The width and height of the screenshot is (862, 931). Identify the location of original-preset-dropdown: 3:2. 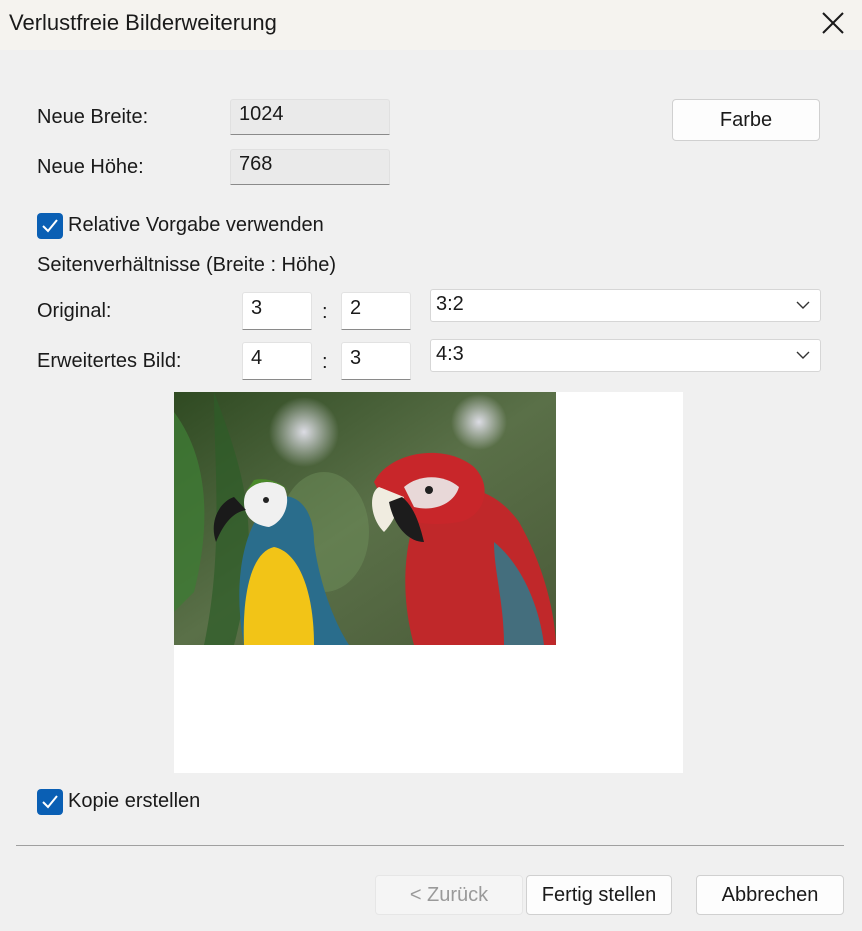
(625, 305).